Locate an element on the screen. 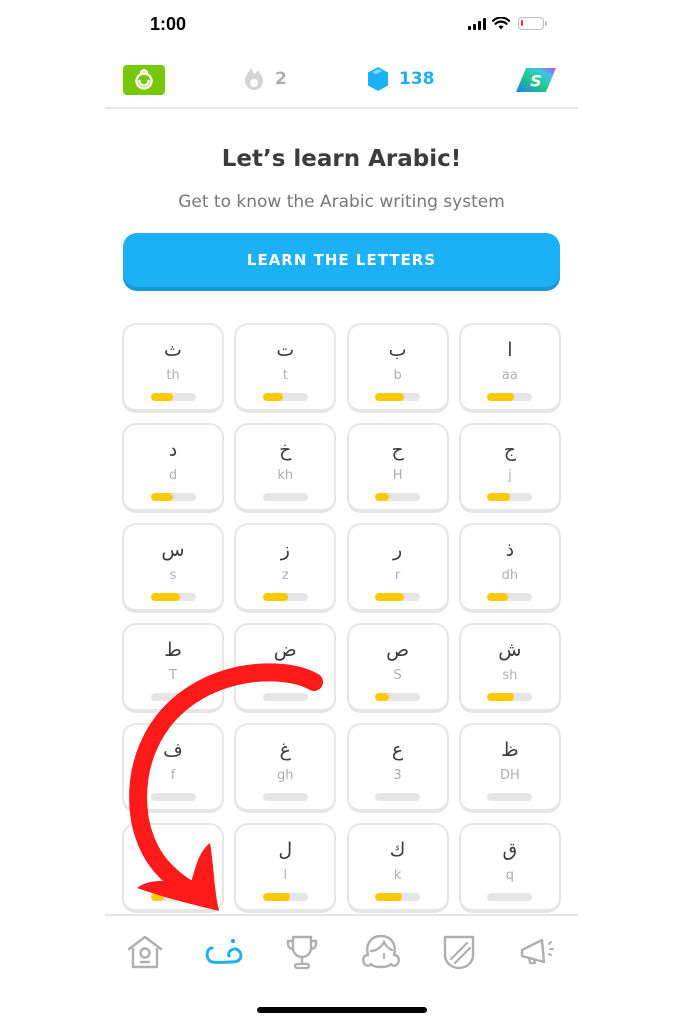 The width and height of the screenshot is (683, 1024). flame-icon is located at coordinates (254, 78).